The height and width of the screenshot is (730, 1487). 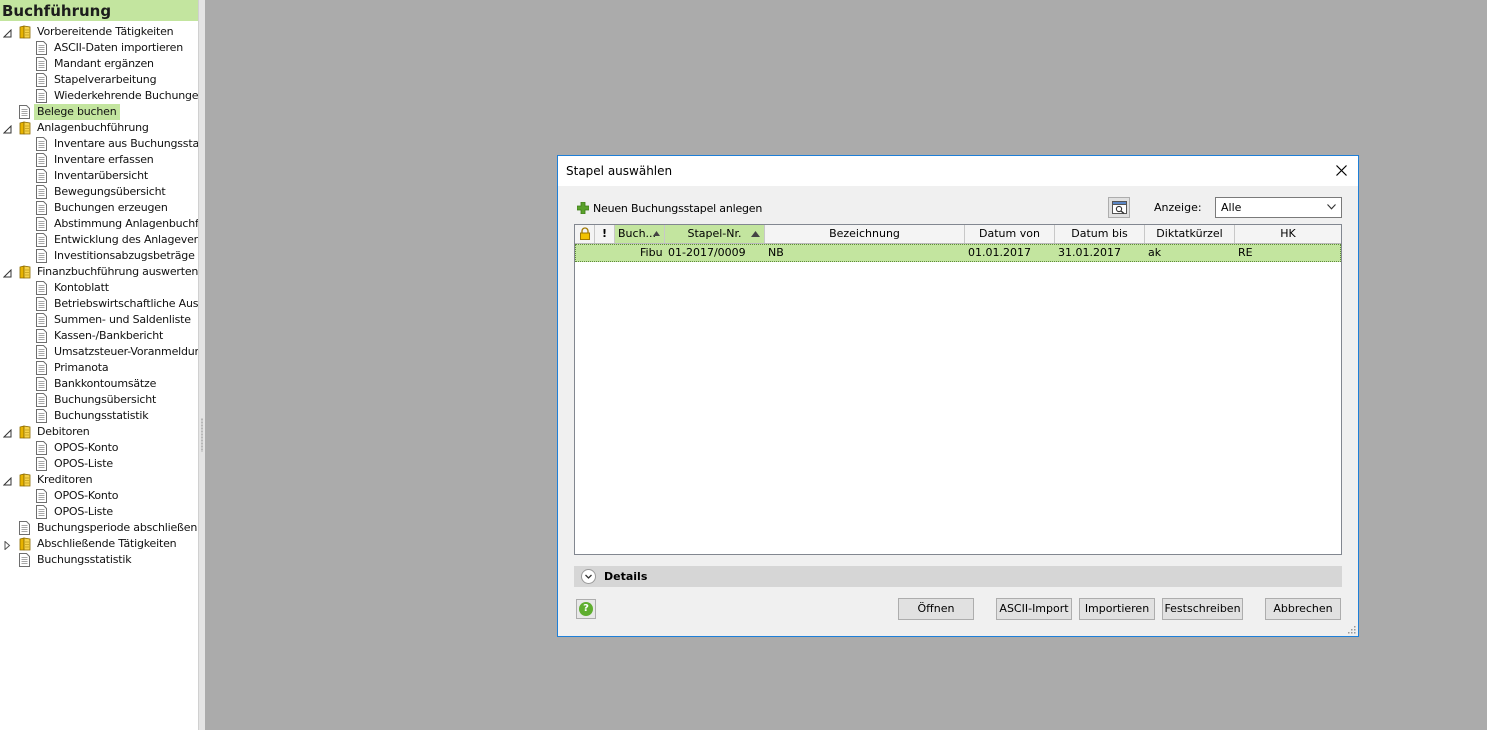 I want to click on tree-item: Investitionsabzugsbeträge, so click(x=99, y=256).